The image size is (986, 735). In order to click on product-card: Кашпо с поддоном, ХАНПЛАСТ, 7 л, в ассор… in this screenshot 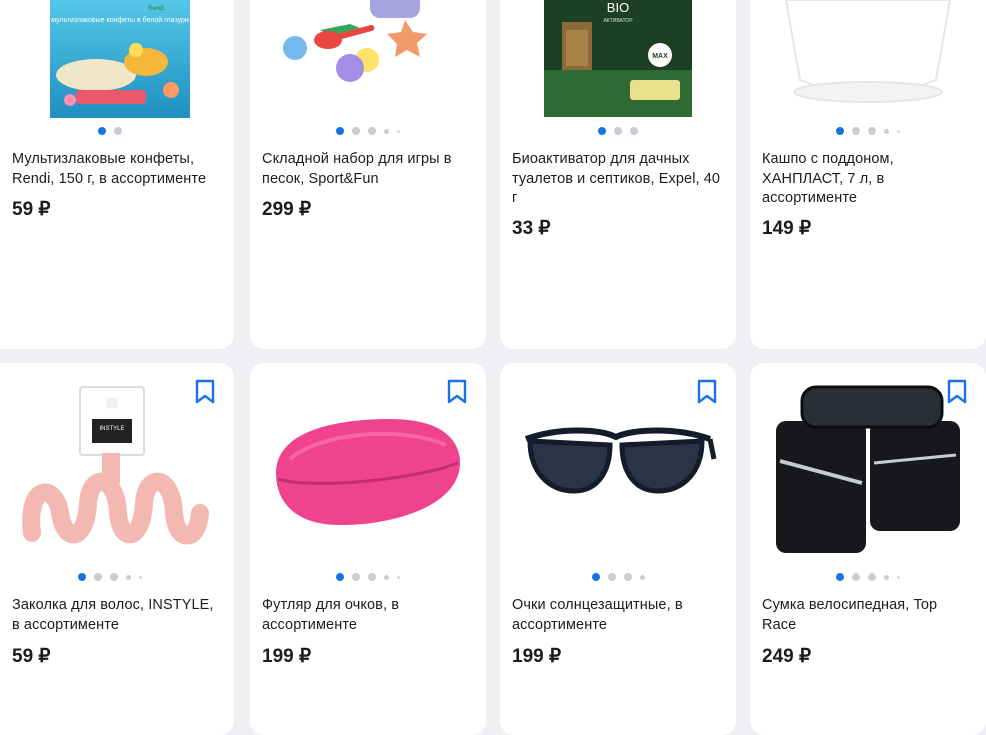, I will do `click(868, 174)`.